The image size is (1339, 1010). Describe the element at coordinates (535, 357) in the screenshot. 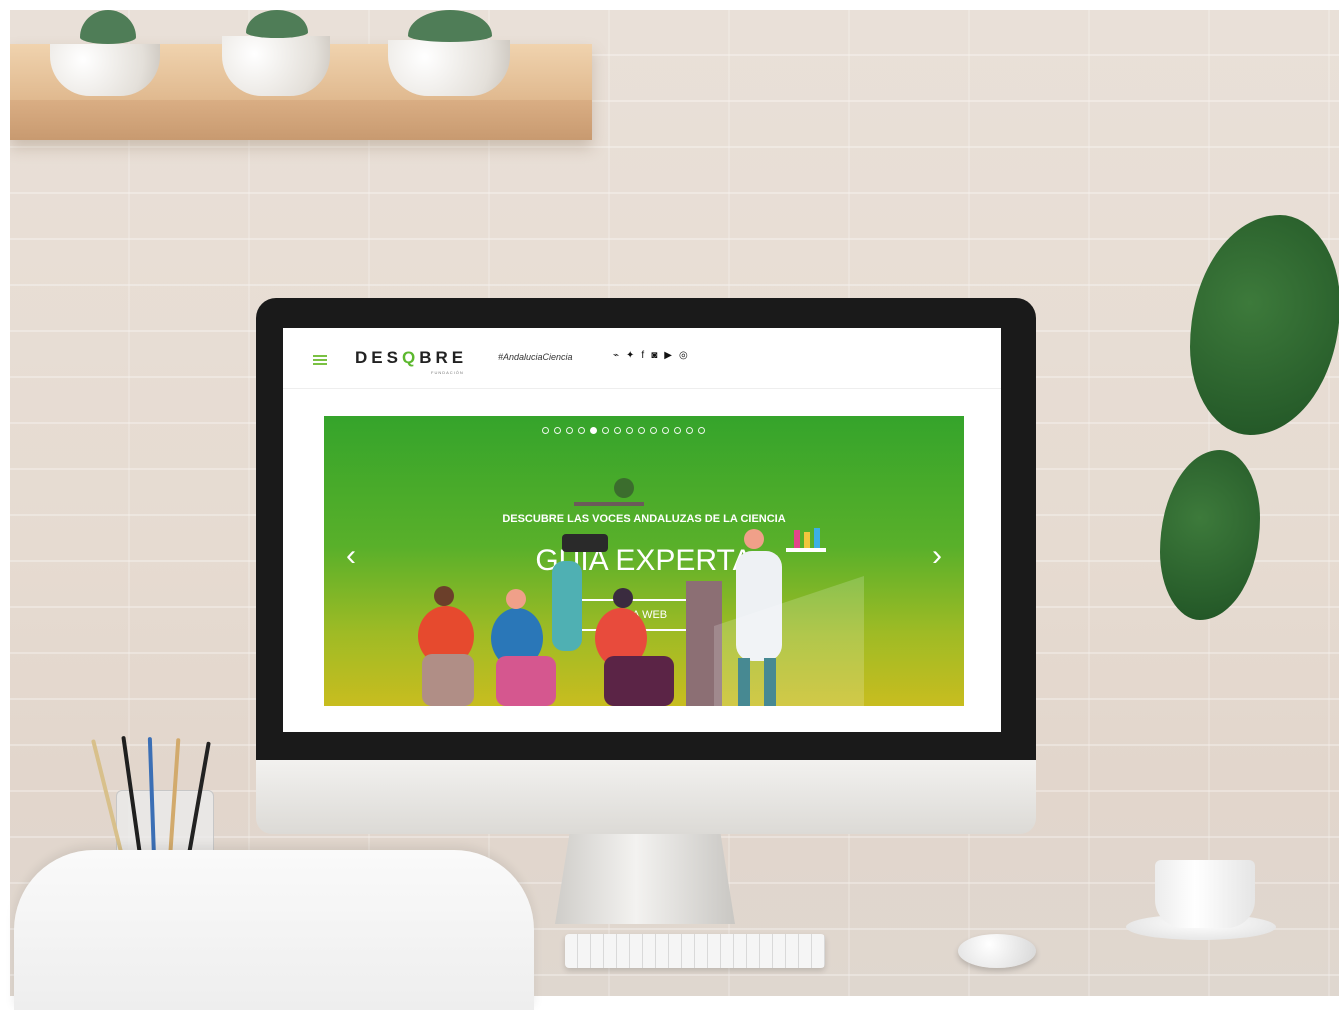

I see `hashtag-link: #AndaluciaCiencia` at that location.